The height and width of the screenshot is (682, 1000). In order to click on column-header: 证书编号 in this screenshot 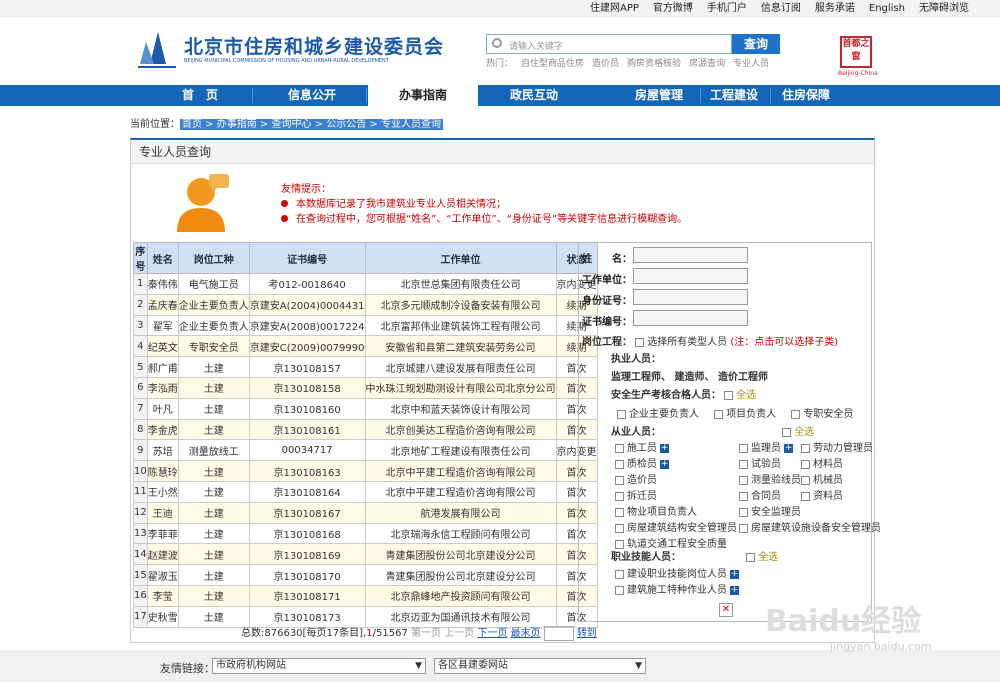, I will do `click(307, 258)`.